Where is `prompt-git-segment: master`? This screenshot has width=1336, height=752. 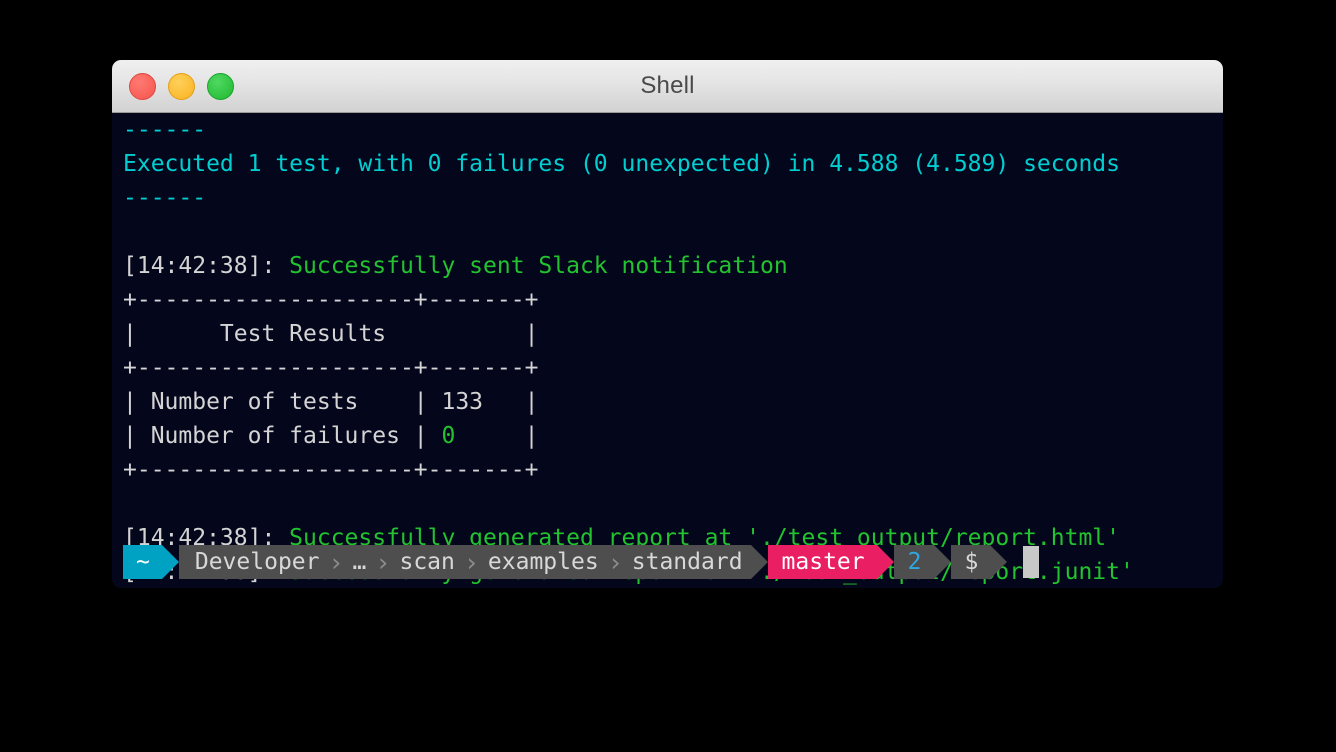 prompt-git-segment: master is located at coordinates (822, 562).